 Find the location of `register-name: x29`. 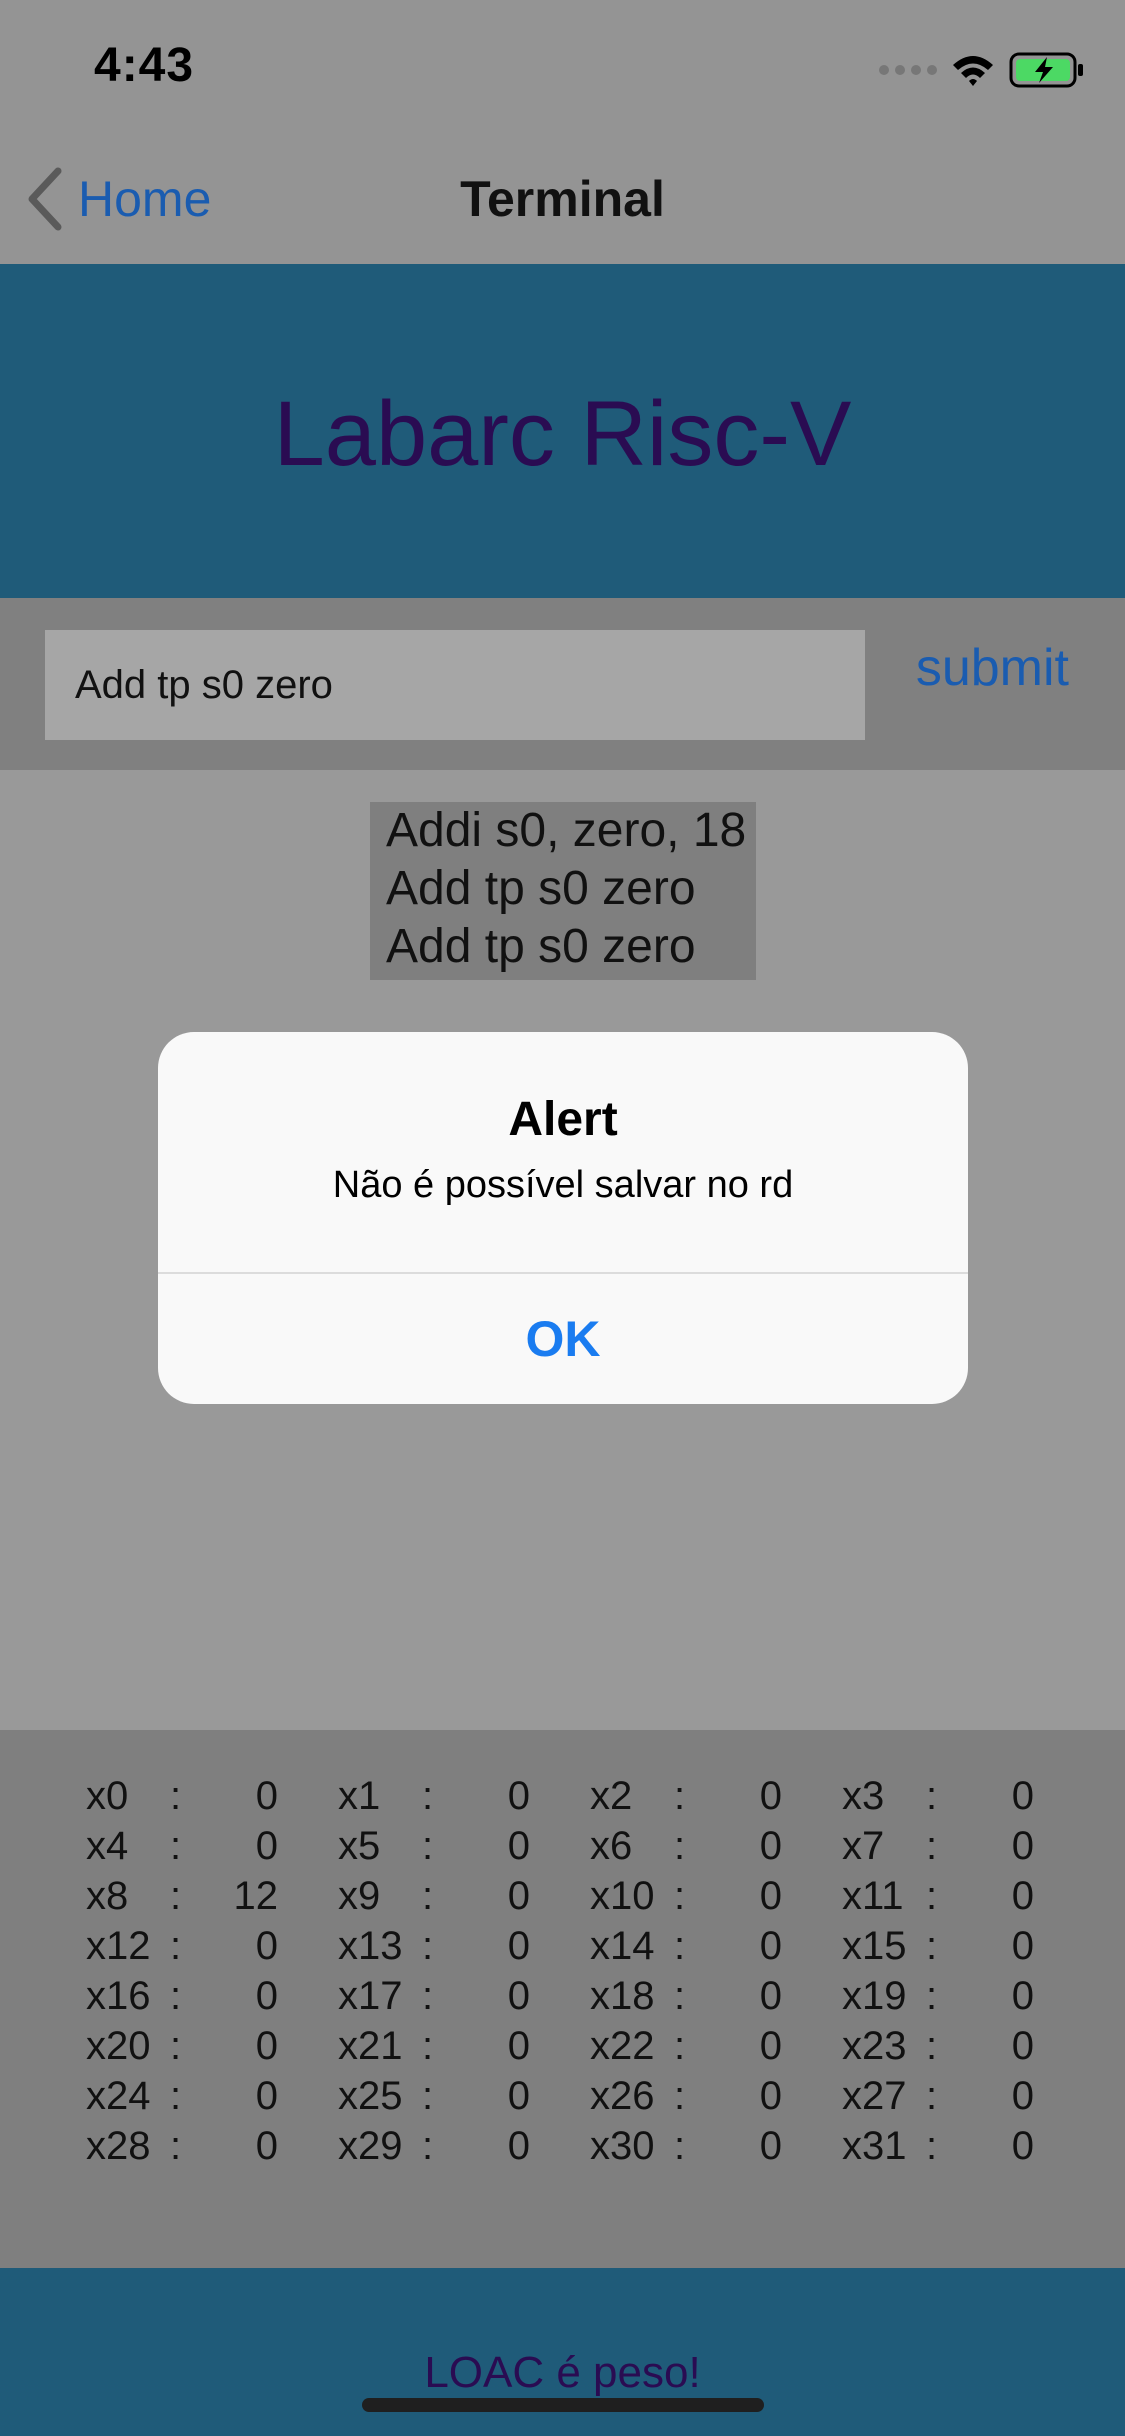

register-name: x29 is located at coordinates (370, 2146).